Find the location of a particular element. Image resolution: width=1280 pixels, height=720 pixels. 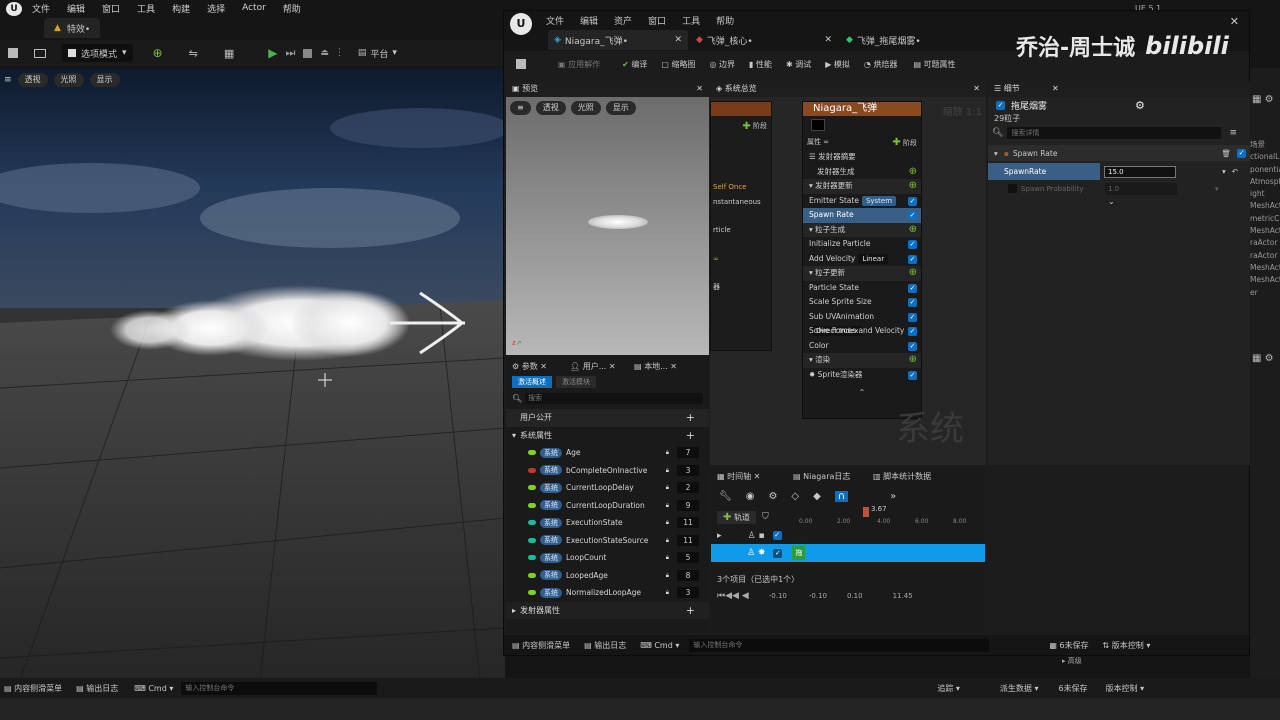

properties-button: 属性 ∞ is located at coordinates (818, 142).